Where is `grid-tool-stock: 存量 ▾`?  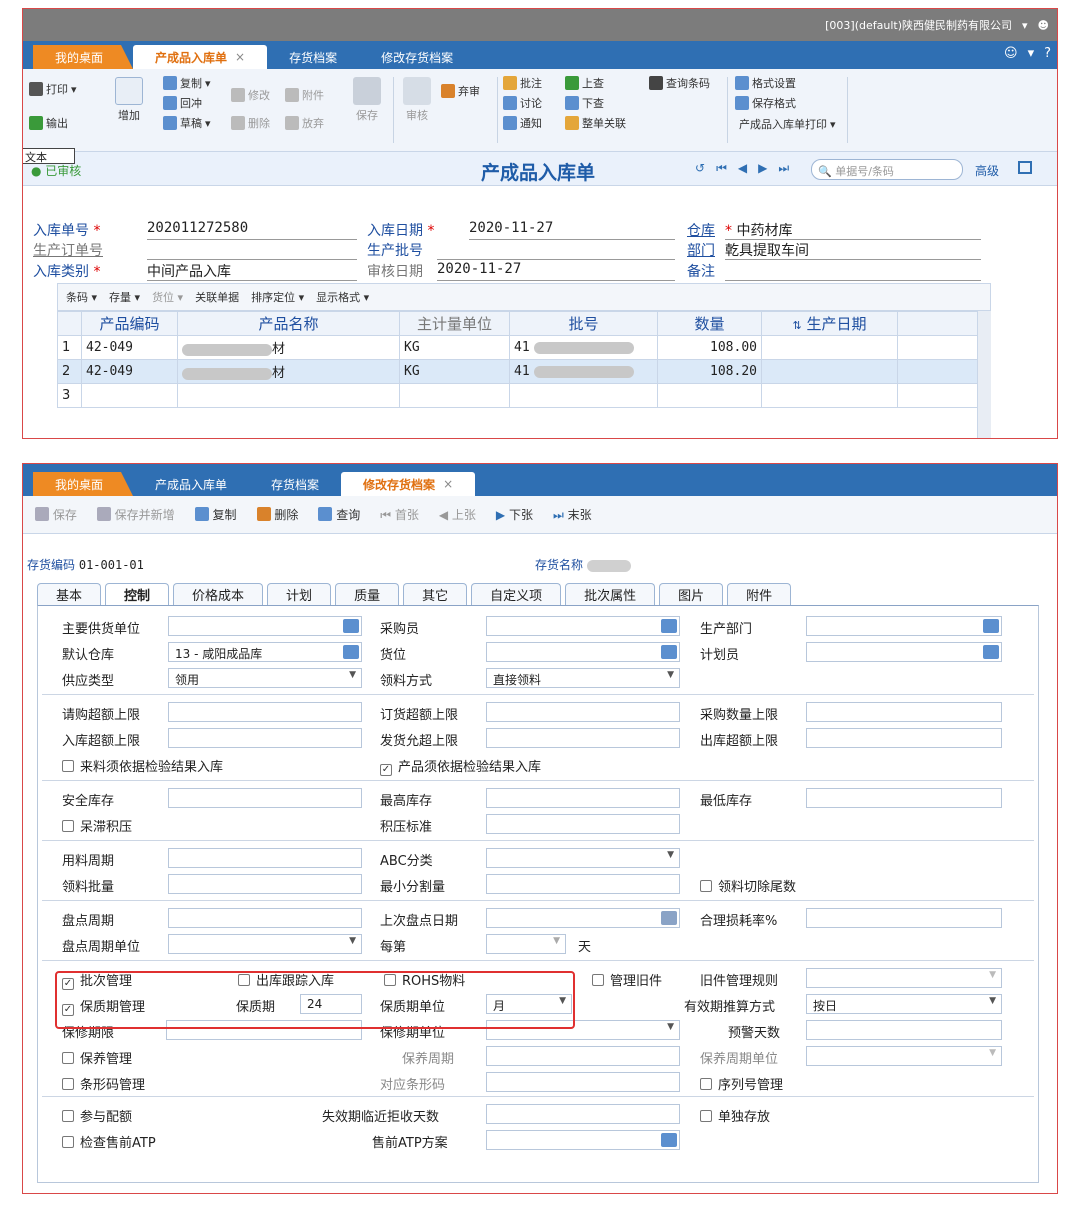 grid-tool-stock: 存量 ▾ is located at coordinates (124, 297).